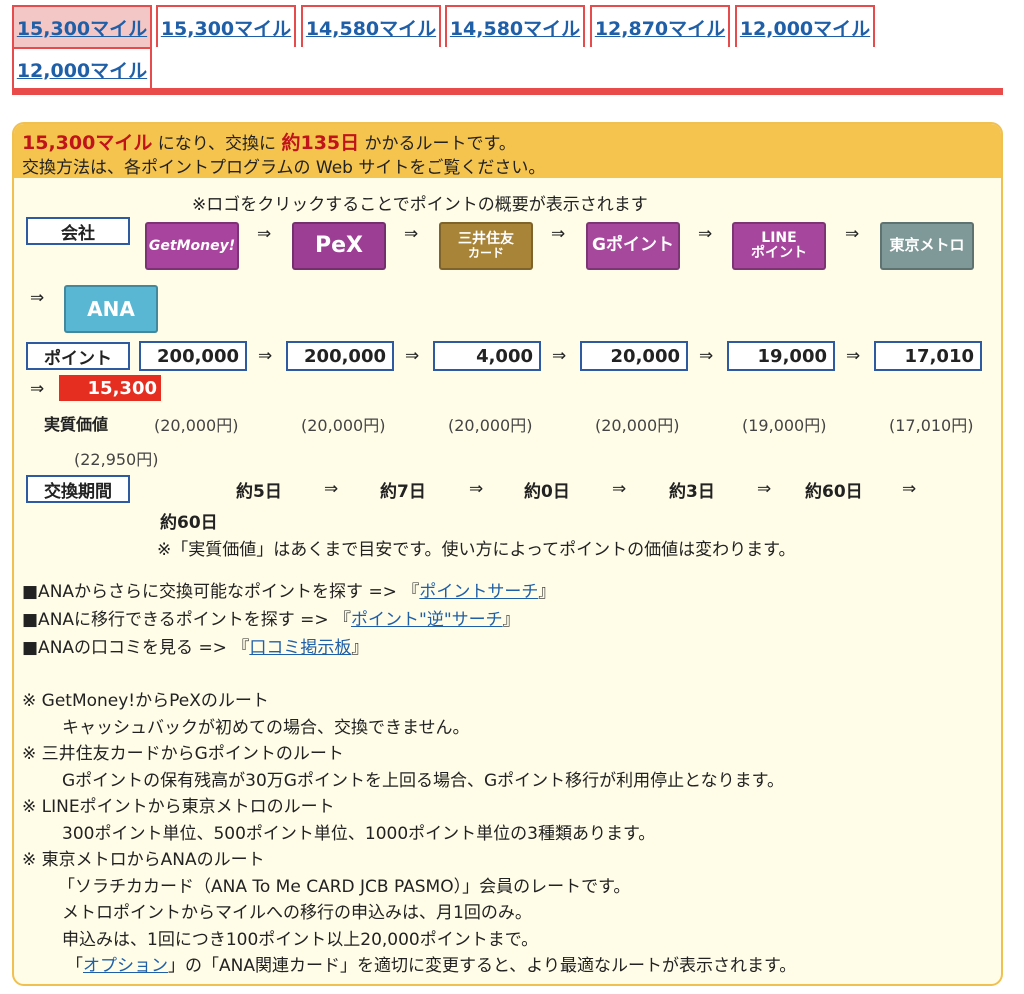 This screenshot has width=1024, height=994. I want to click on option-link: オプション, so click(125, 966).